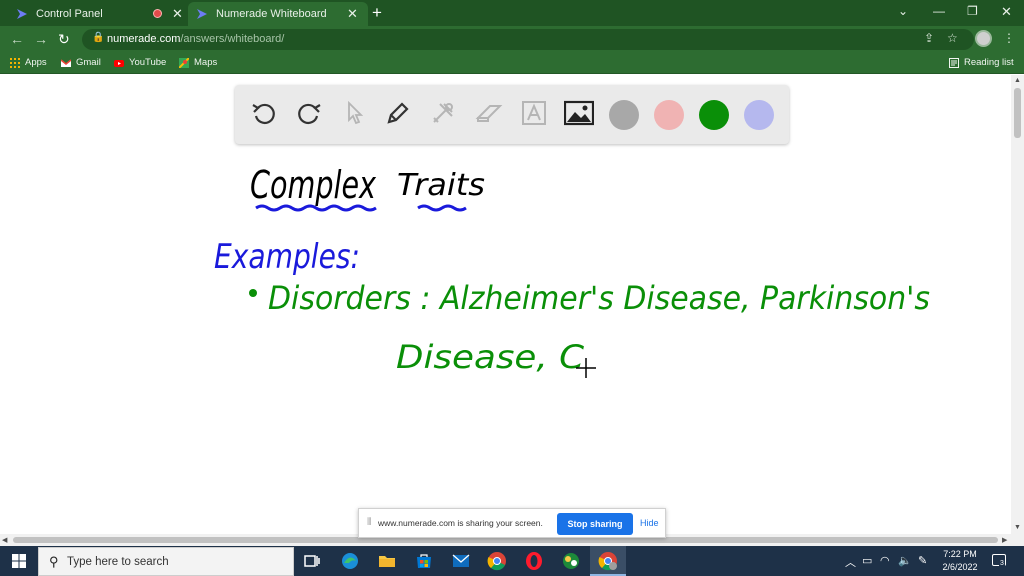 Image resolution: width=1024 pixels, height=576 pixels. What do you see at coordinates (960, 567) in the screenshot?
I see `clock-date: 2/6/2022` at bounding box center [960, 567].